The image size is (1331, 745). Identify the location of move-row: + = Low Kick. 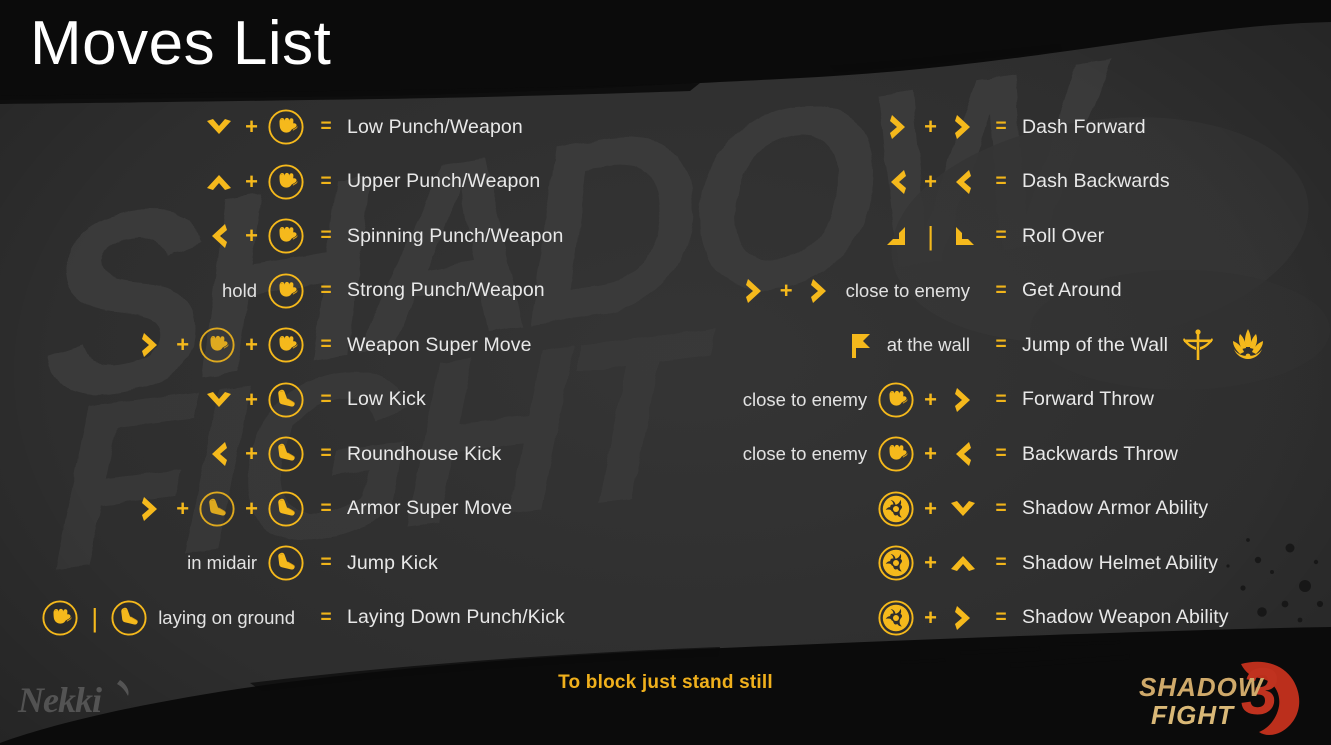
(335, 400).